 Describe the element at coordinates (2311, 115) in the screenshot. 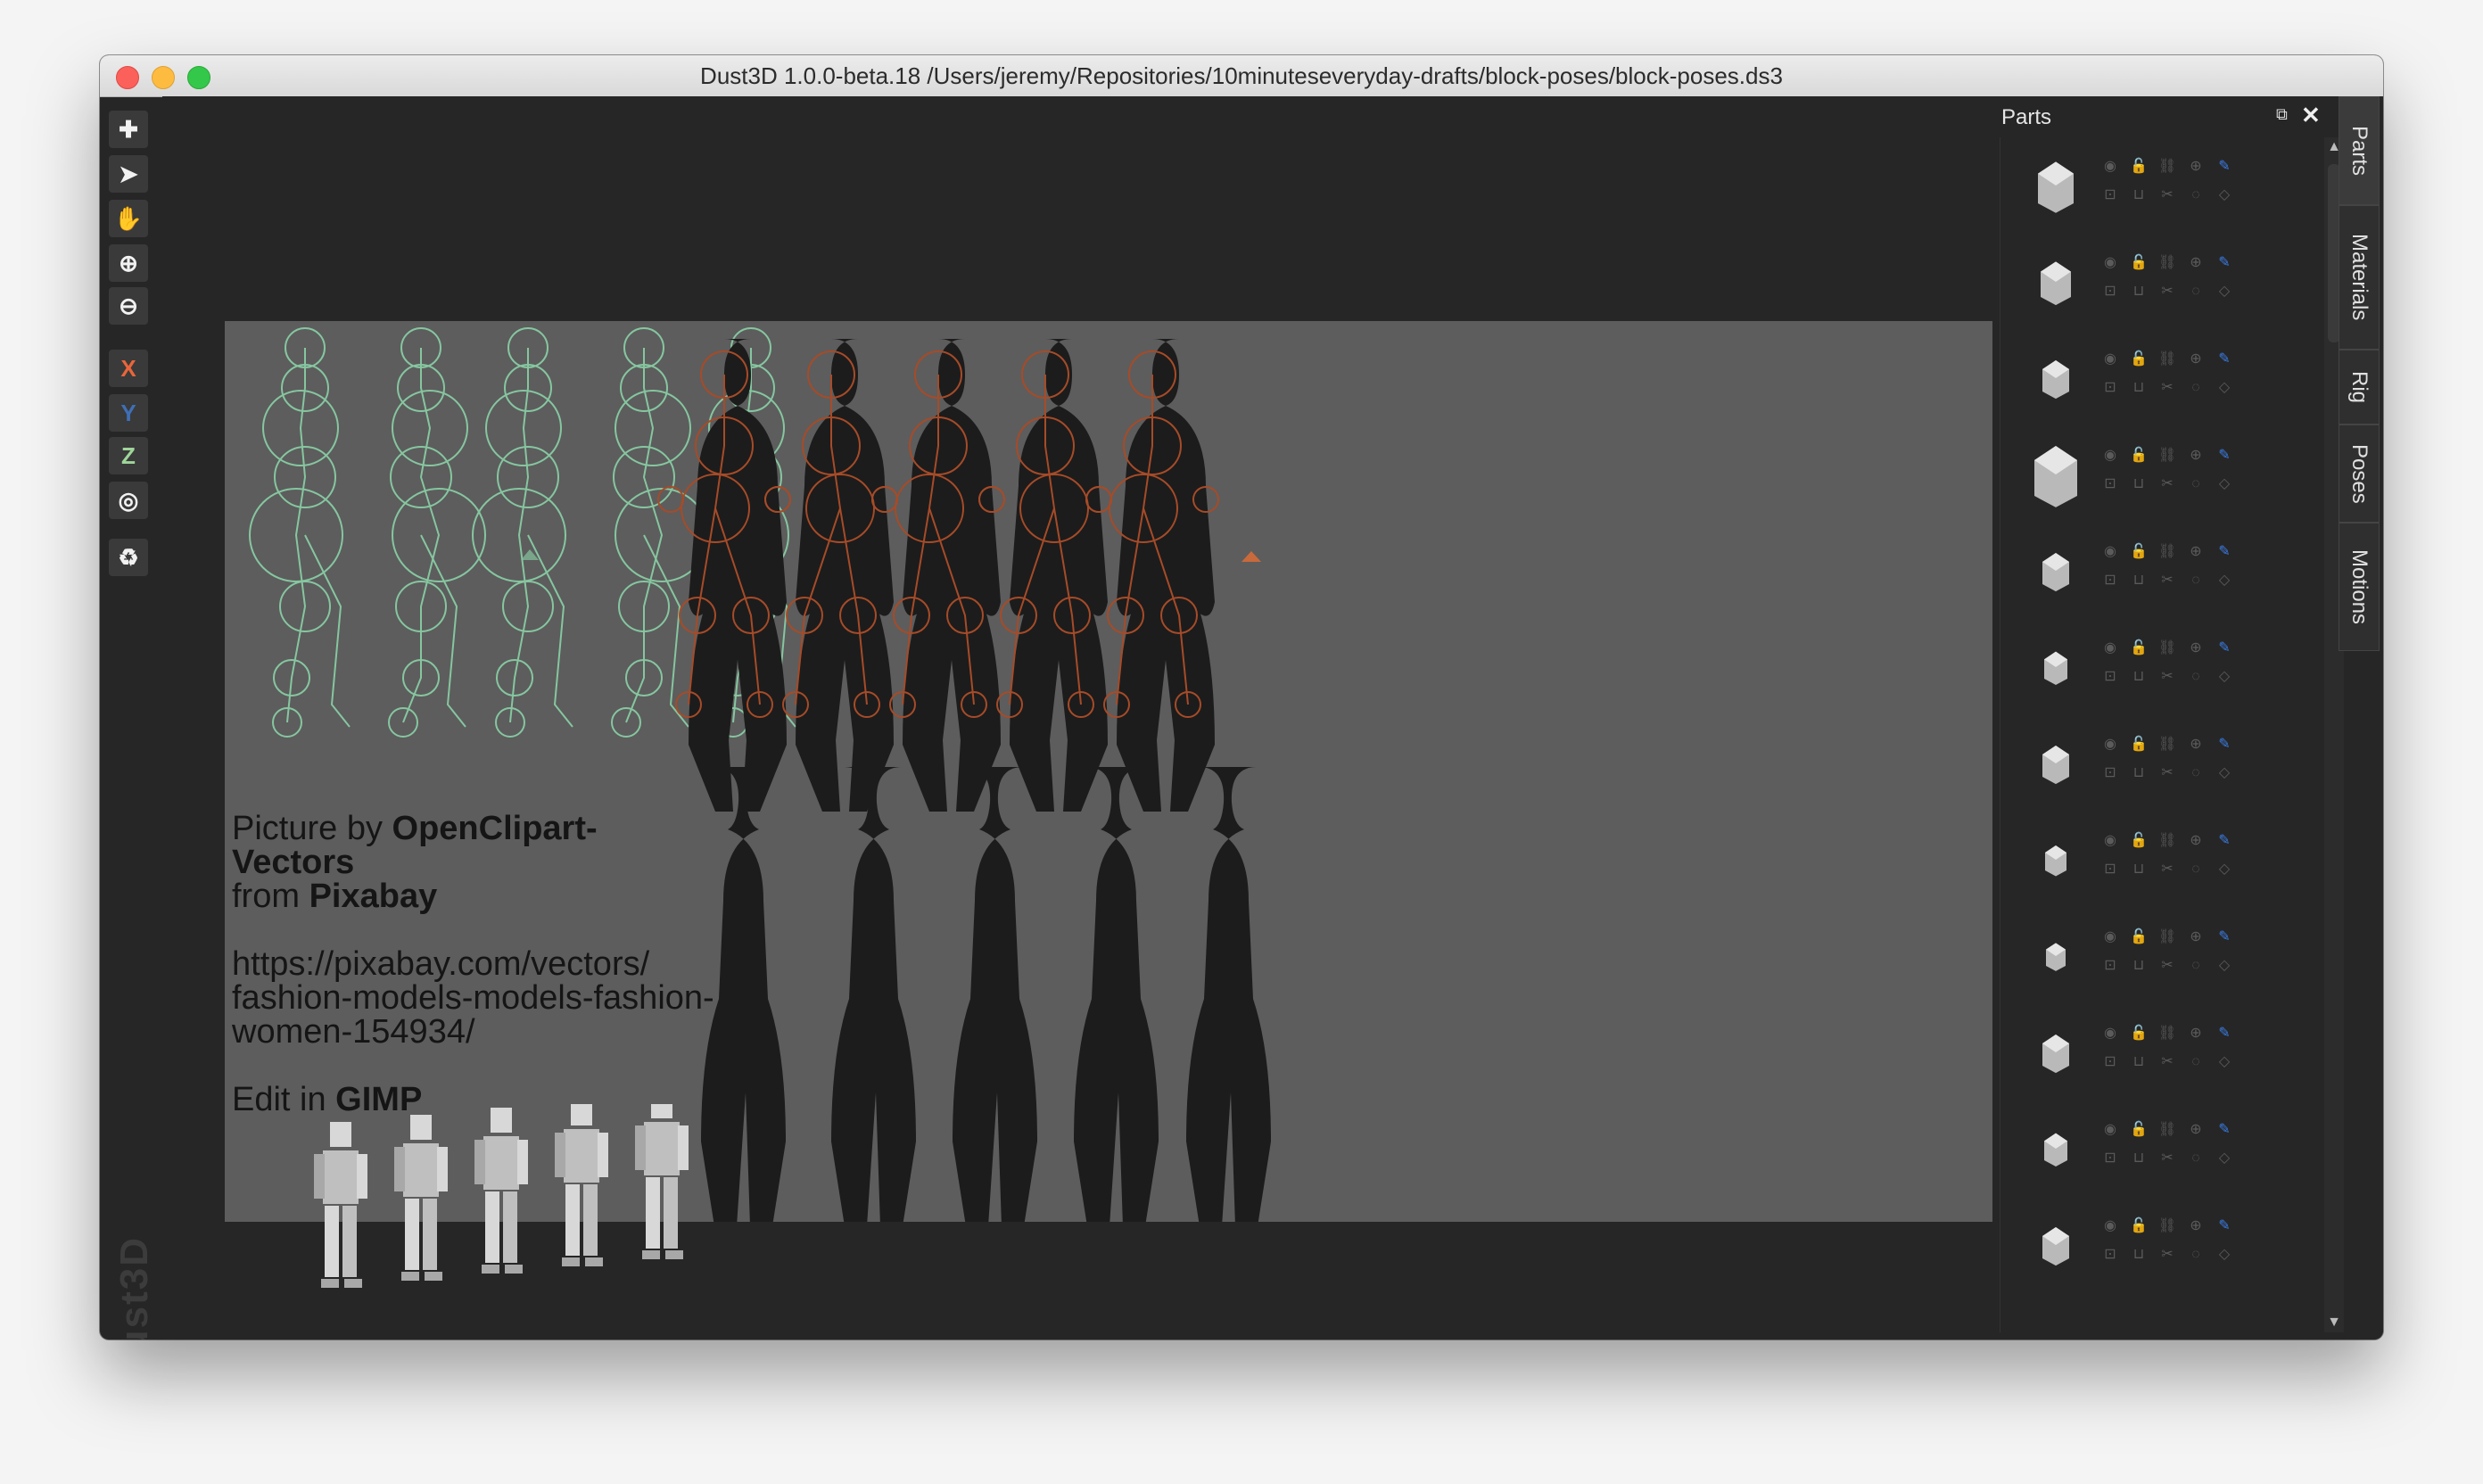

I see `close-icon: ✕` at that location.